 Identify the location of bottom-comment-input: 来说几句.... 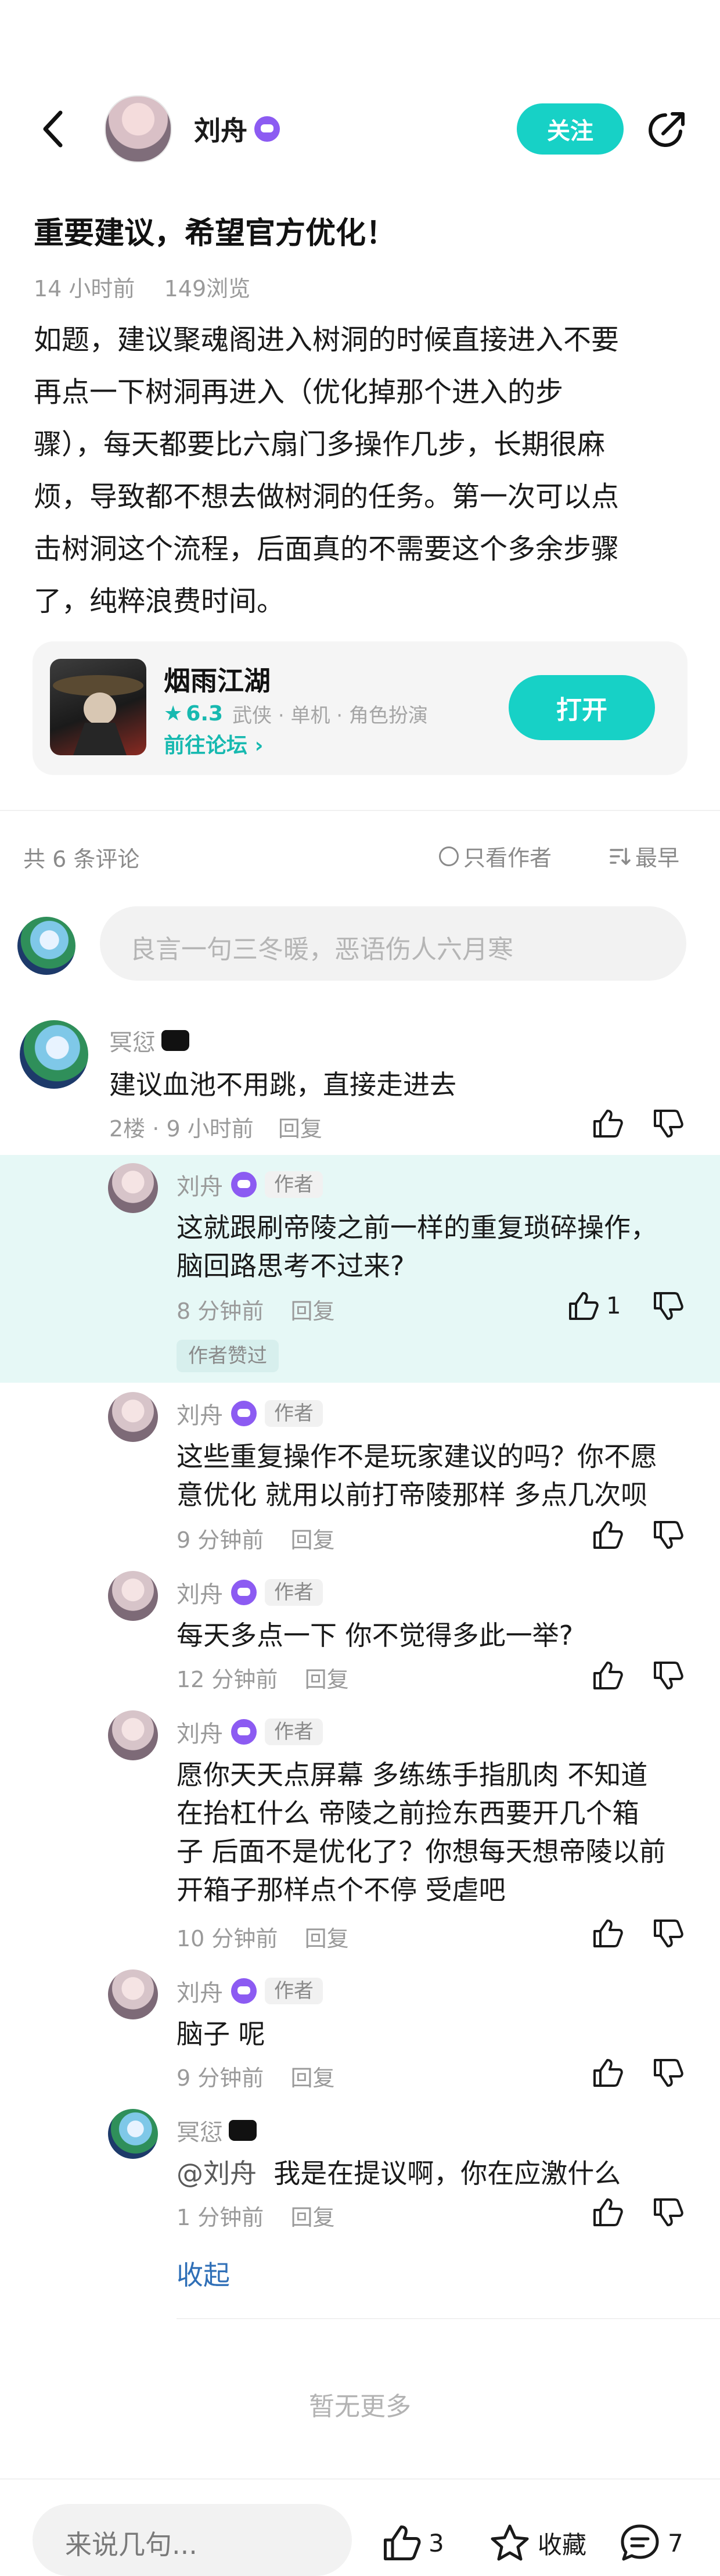
(192, 2540).